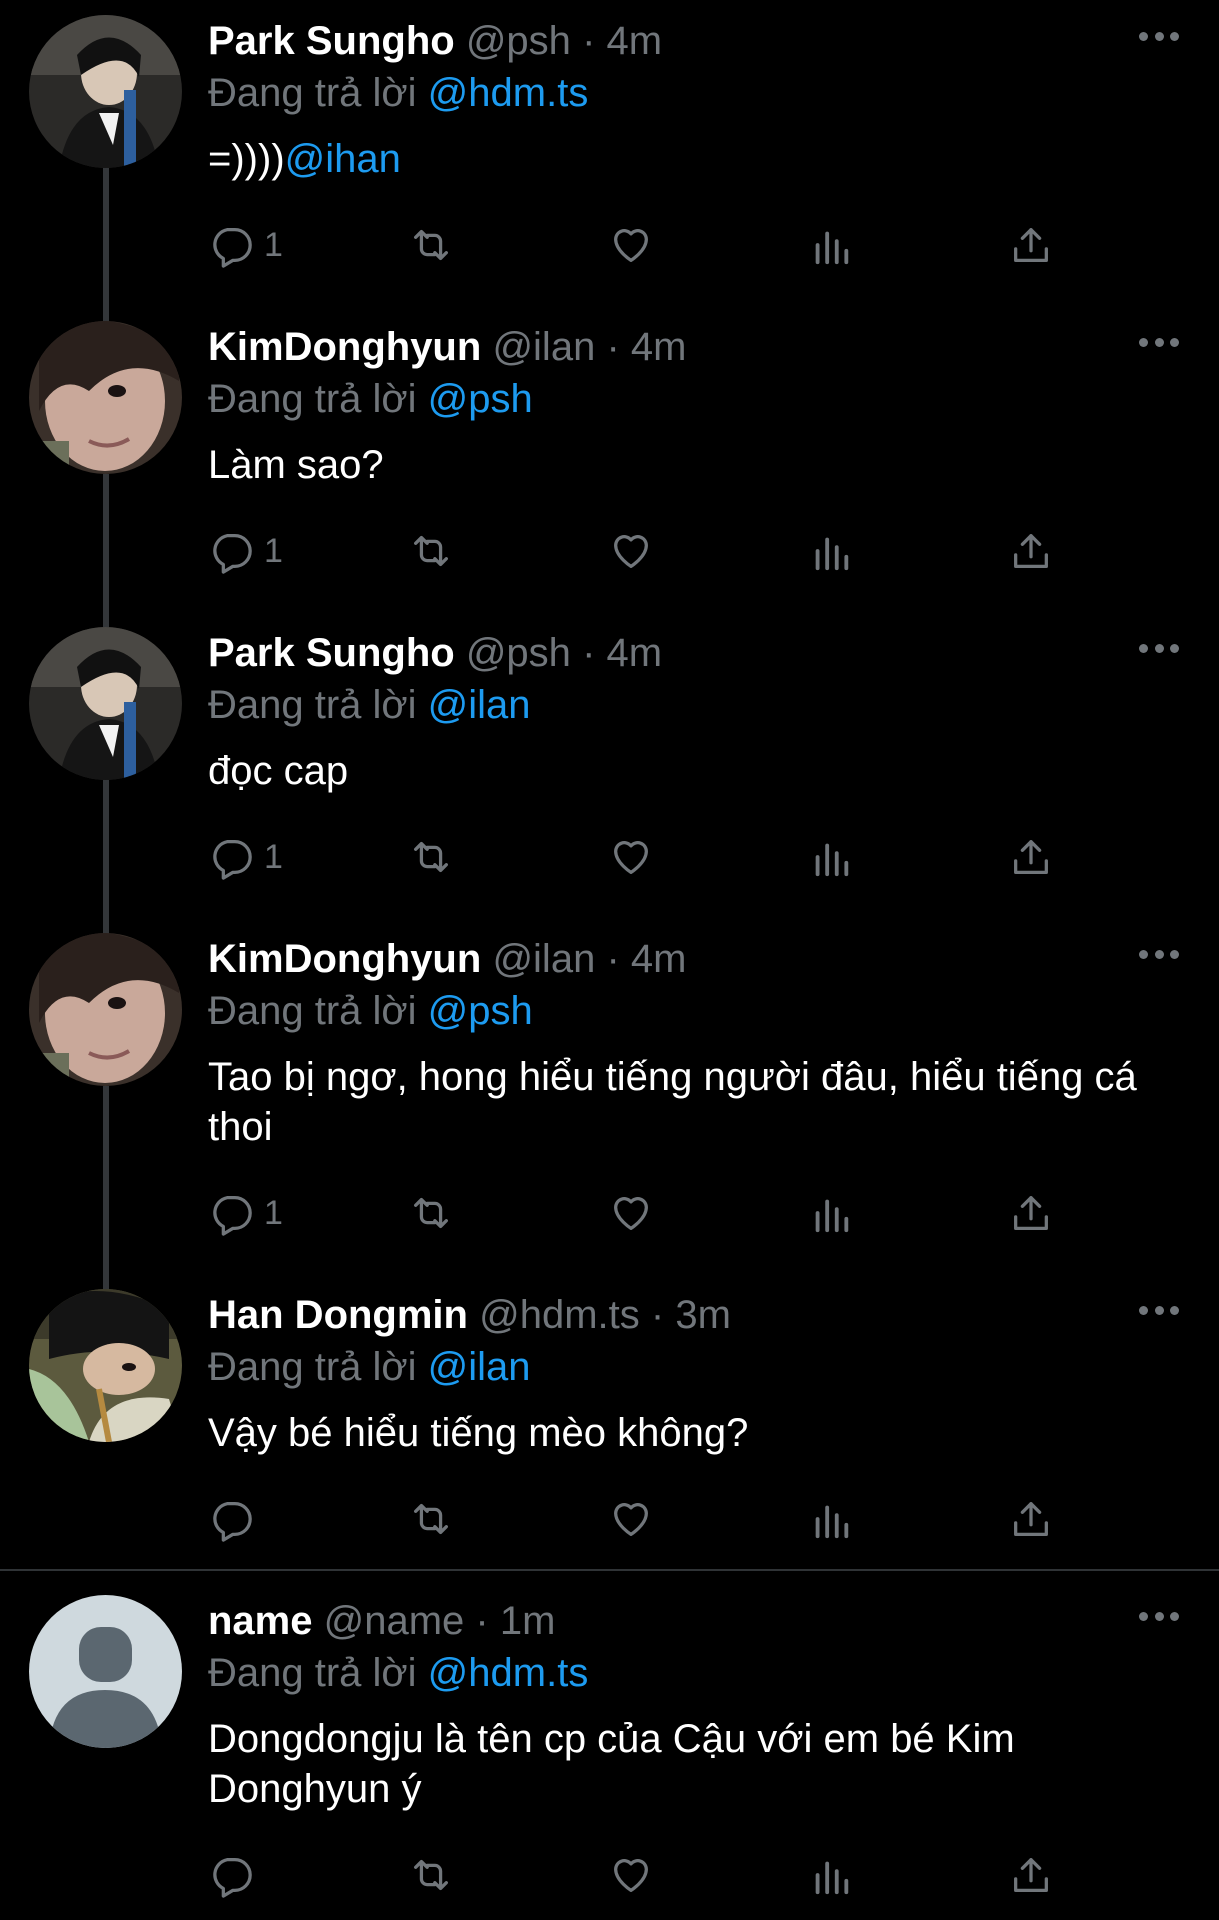 This screenshot has width=1219, height=1920. I want to click on tweet-header: Park Sungho @psh · 4m, so click(435, 41).